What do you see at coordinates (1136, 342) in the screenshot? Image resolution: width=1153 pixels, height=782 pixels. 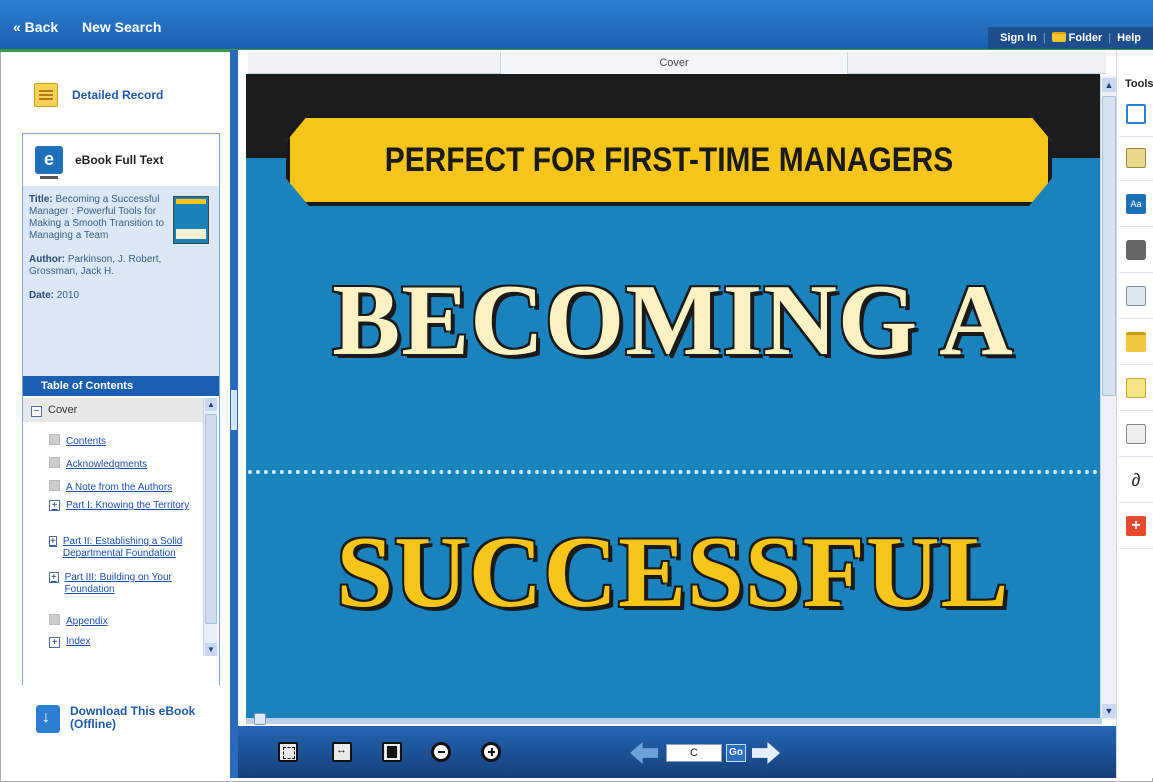 I see `save-icon` at bounding box center [1136, 342].